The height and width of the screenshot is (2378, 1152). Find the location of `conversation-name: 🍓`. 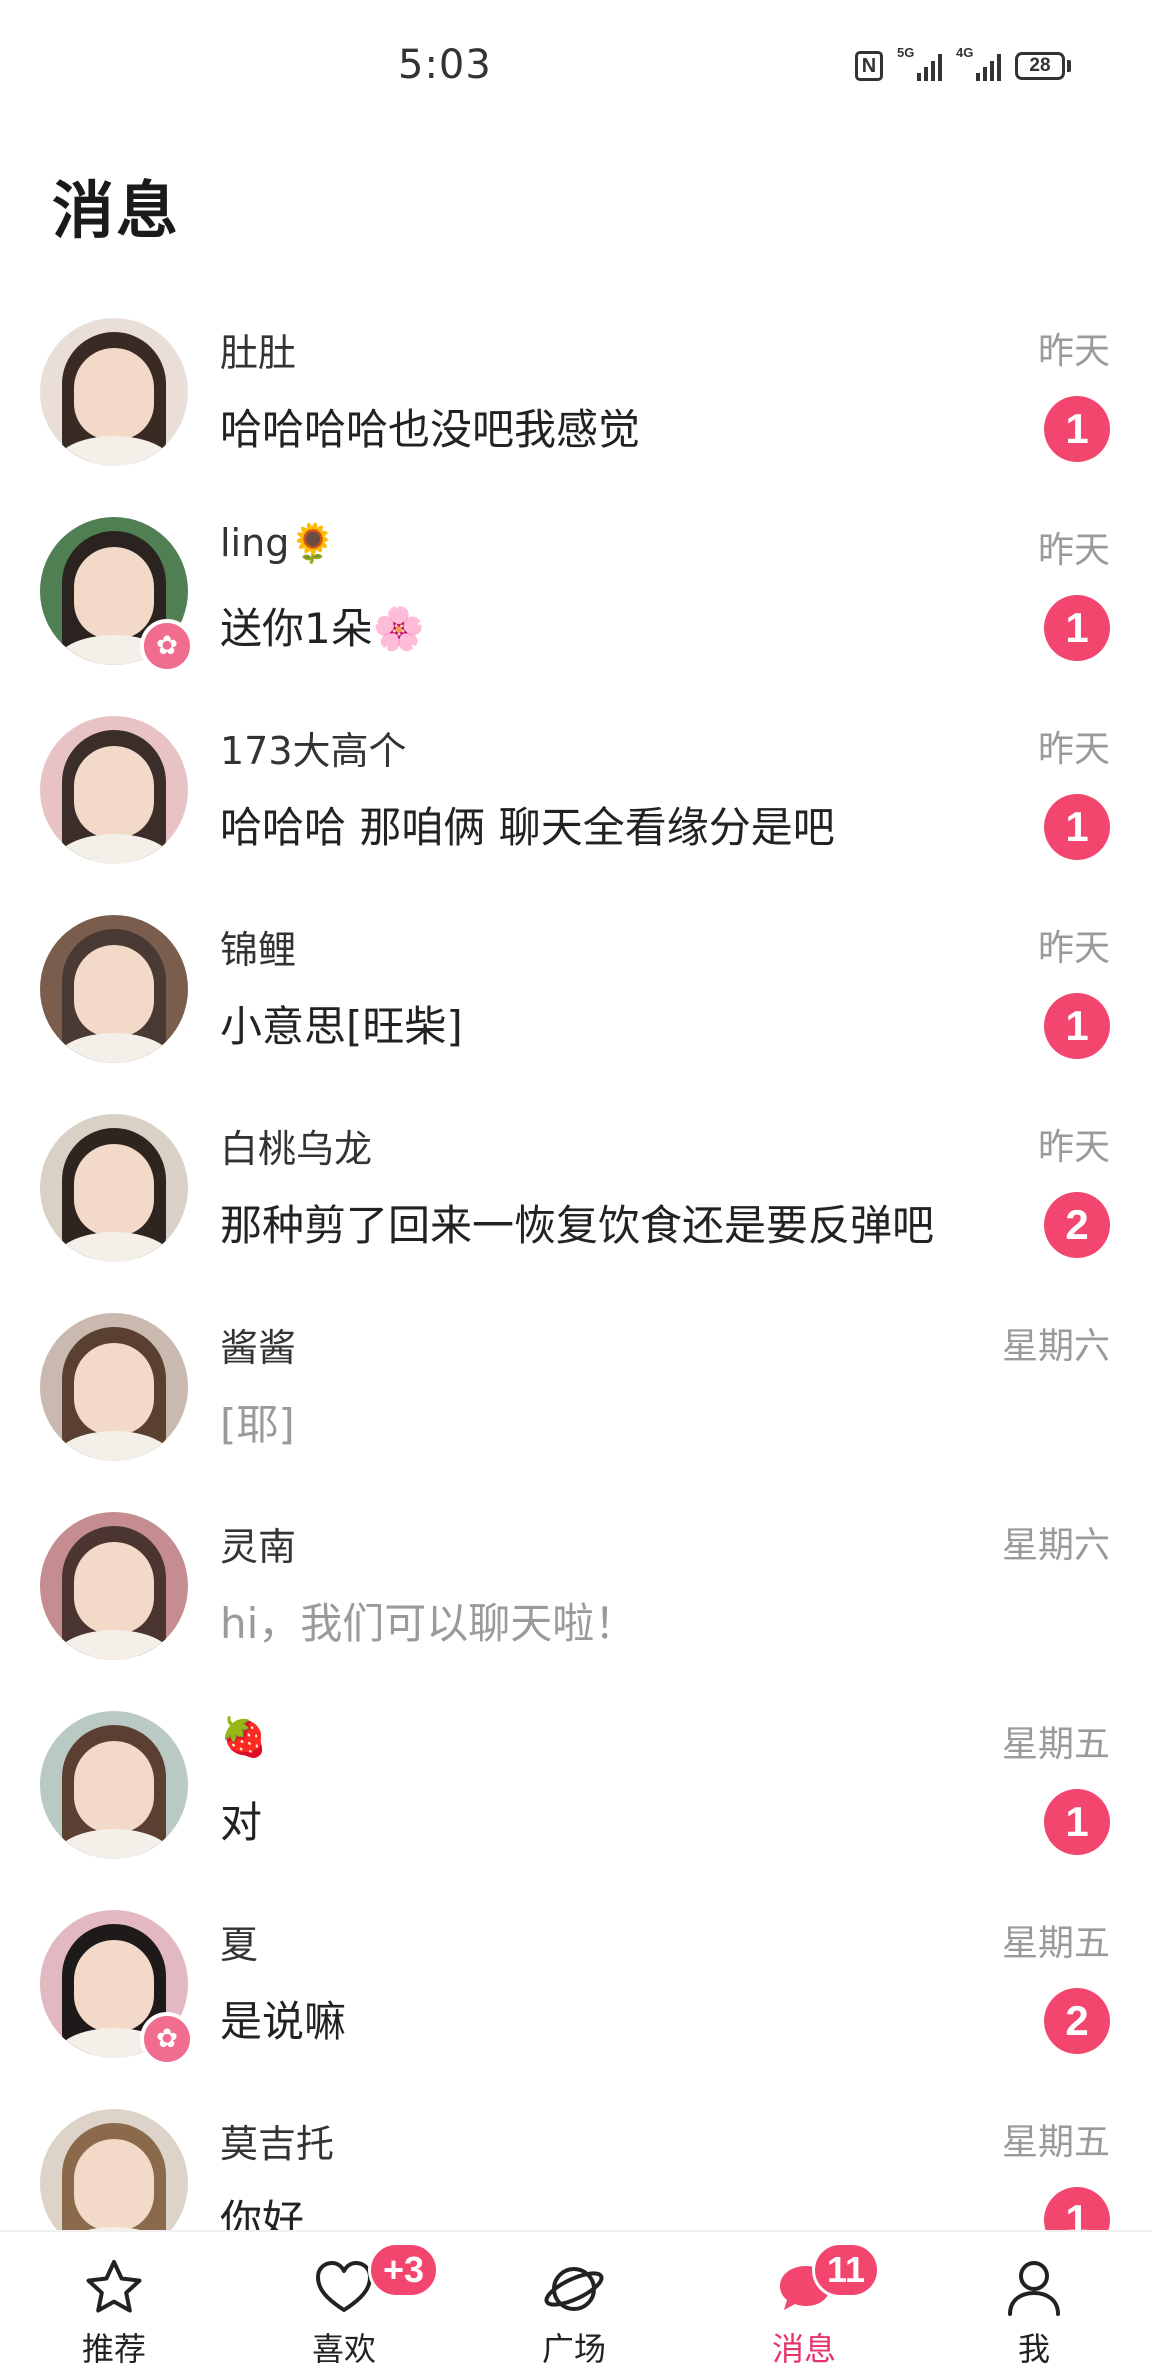

conversation-name: 🍓 is located at coordinates (244, 1737).